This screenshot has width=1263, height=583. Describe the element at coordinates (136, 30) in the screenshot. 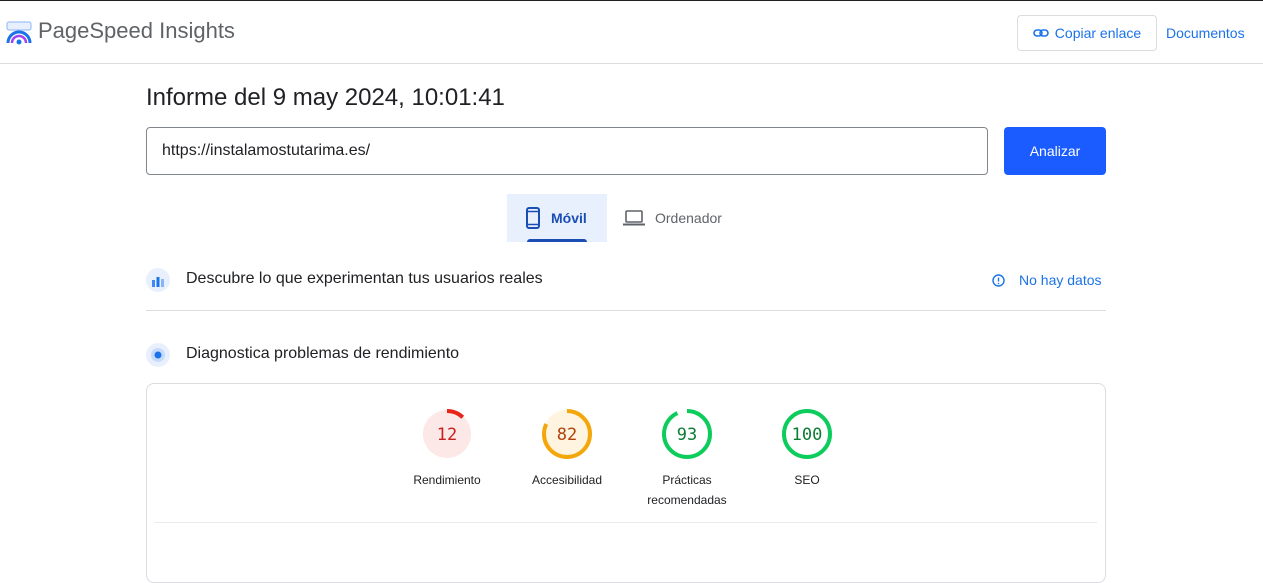

I see `app-title: PageSpeed Insights` at that location.